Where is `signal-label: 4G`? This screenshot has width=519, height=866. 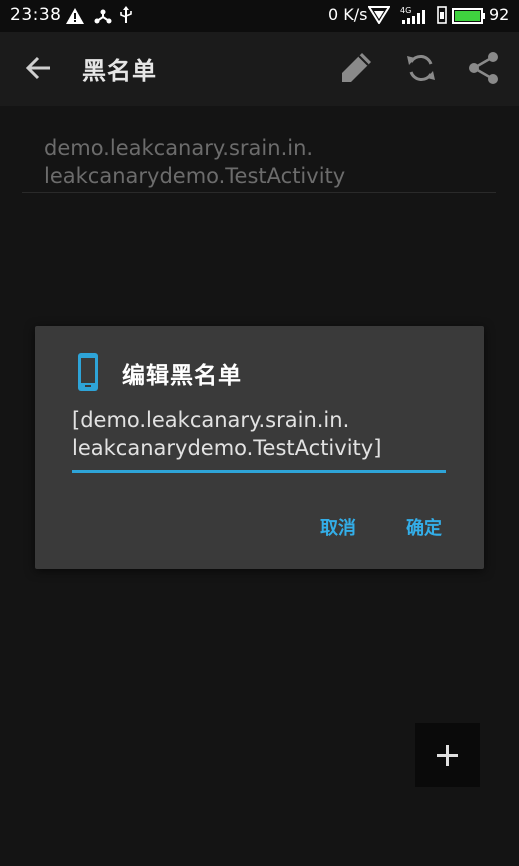
signal-label: 4G is located at coordinates (405, 10).